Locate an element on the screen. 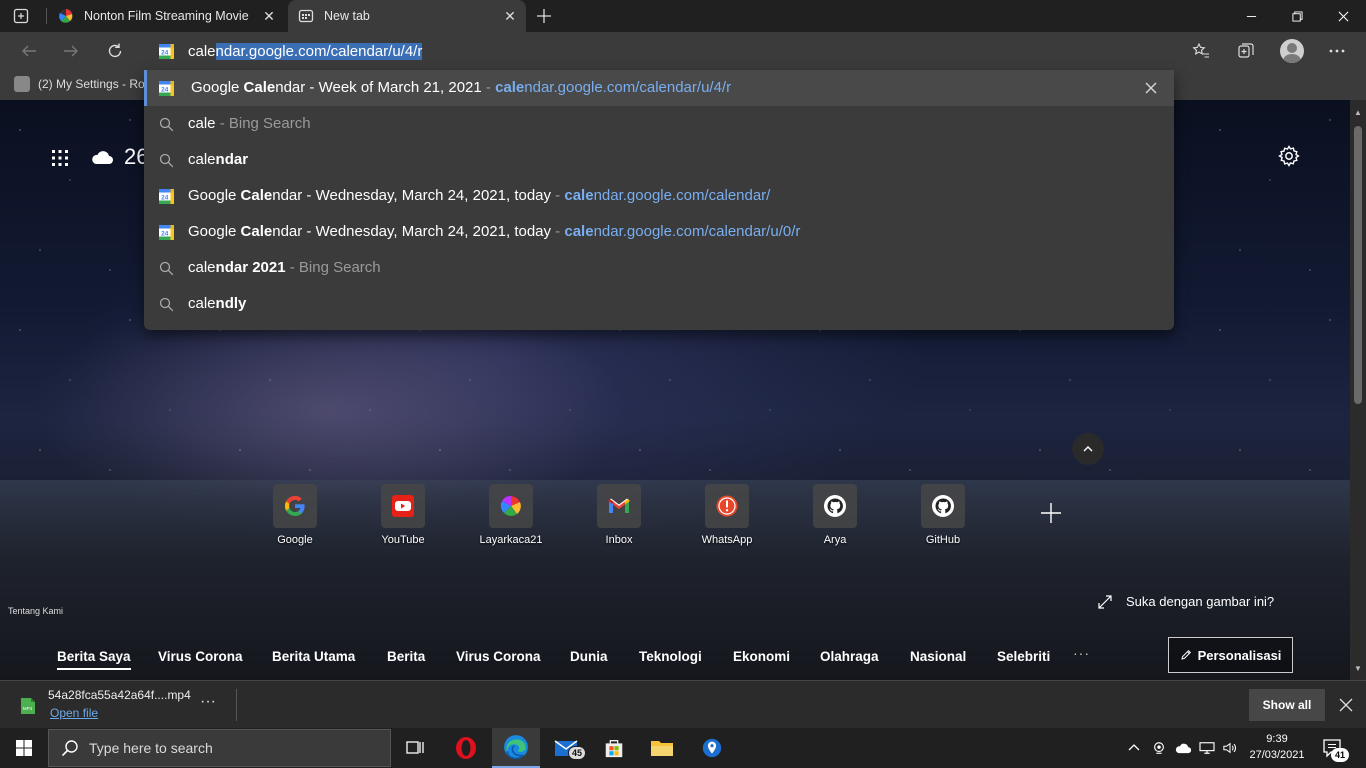  tray-network is located at coordinates (1207, 748).